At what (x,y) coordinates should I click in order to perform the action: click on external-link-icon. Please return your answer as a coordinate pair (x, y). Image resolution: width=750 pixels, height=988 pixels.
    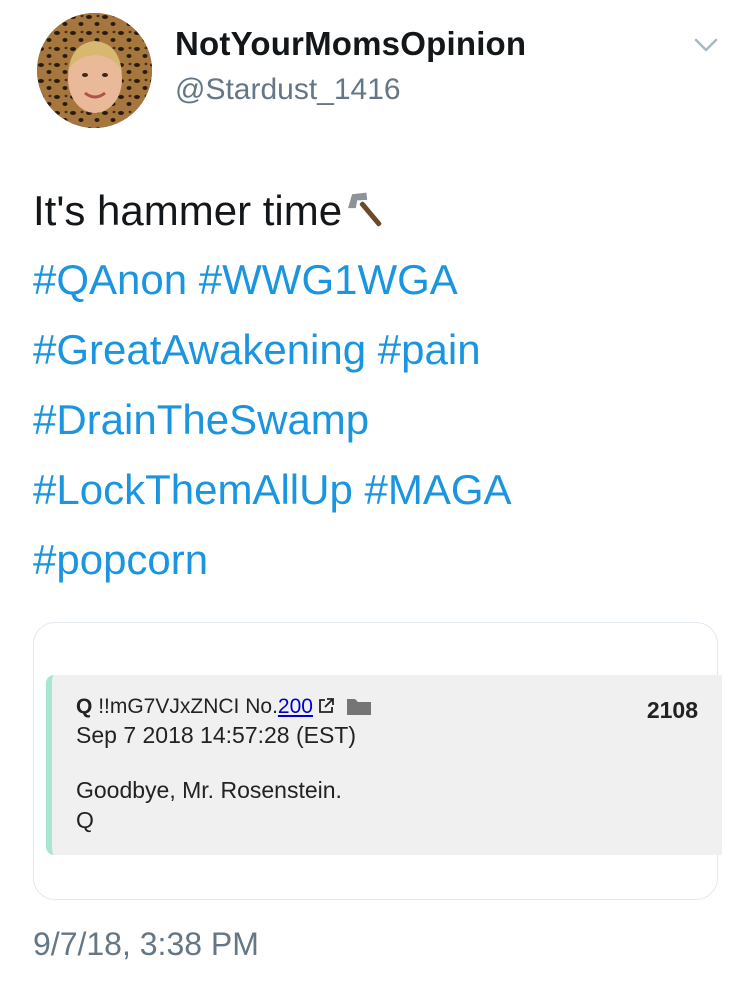
    Looking at the image, I should click on (326, 706).